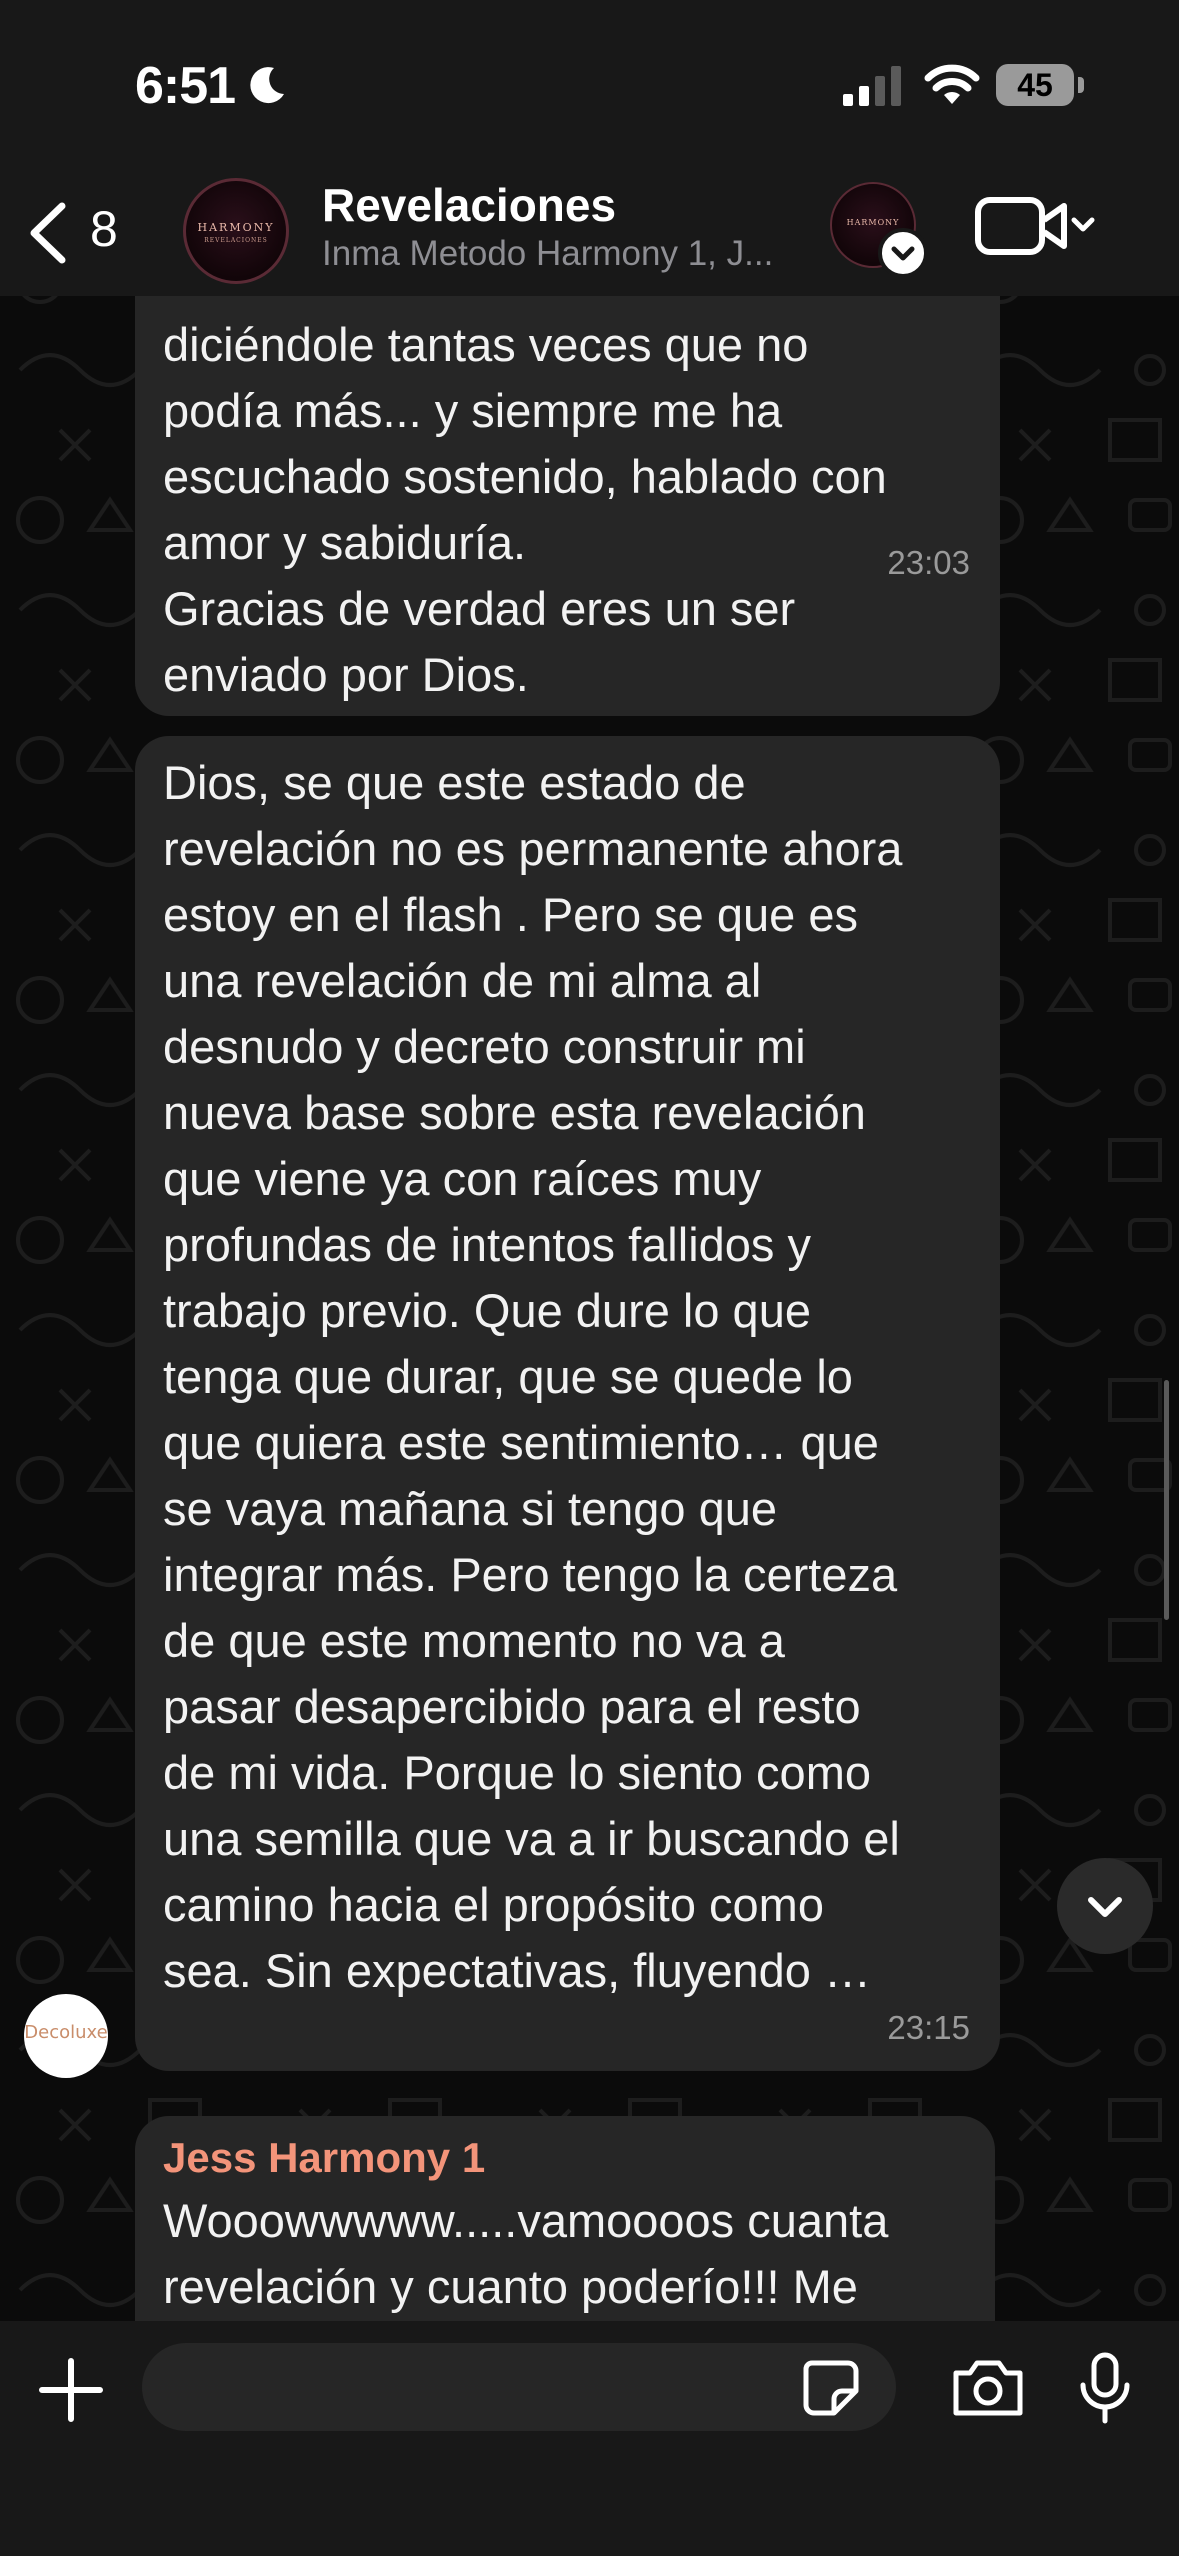  Describe the element at coordinates (952, 84) in the screenshot. I see `wifi-icon` at that location.